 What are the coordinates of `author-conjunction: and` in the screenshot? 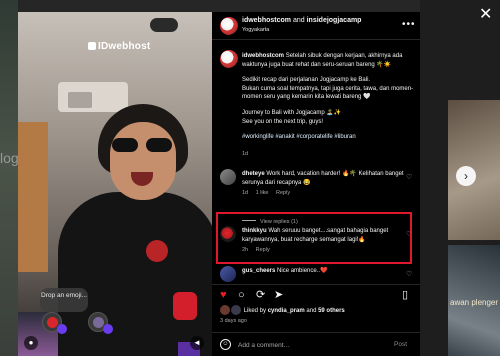 It's located at (298, 20).